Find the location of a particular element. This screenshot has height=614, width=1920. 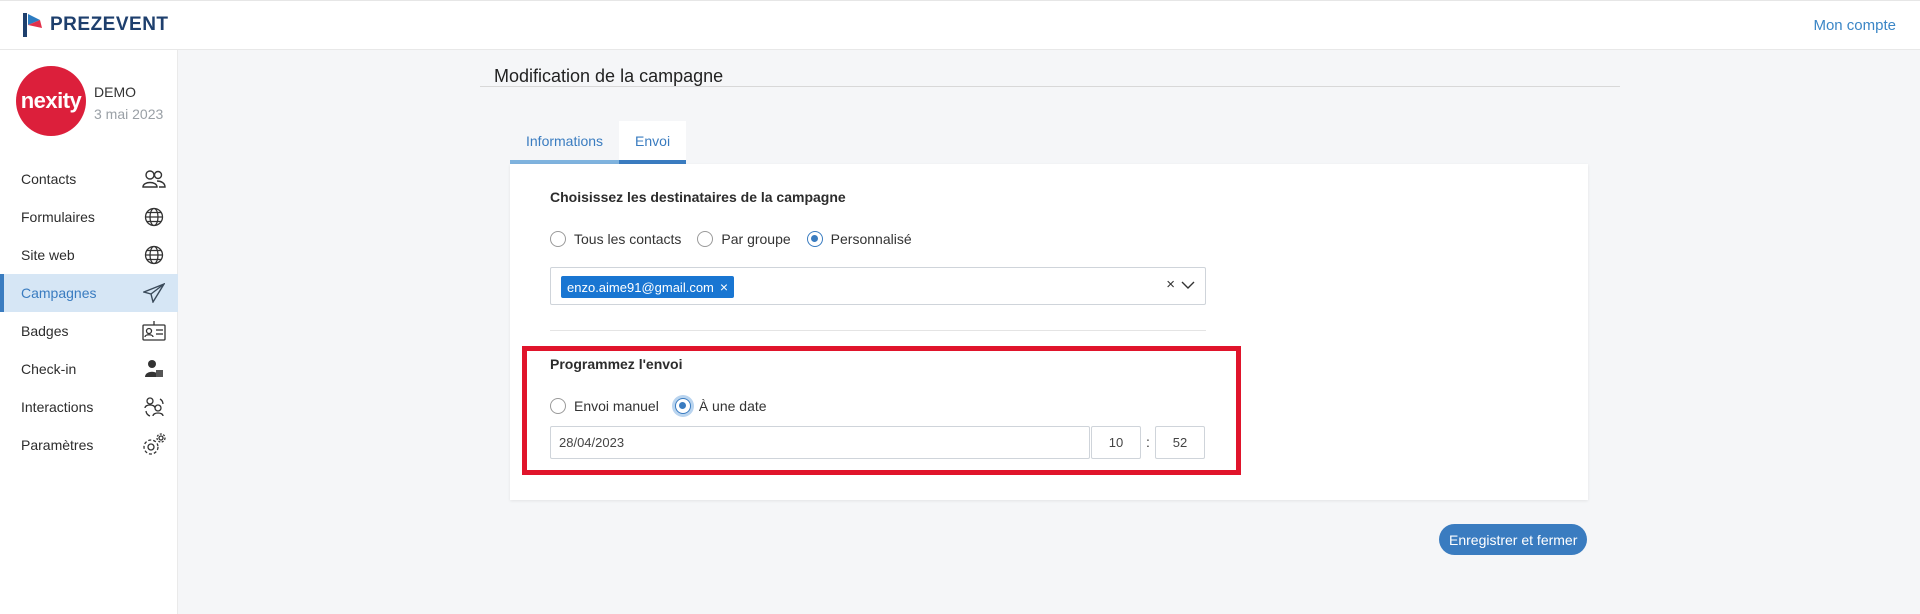

sidebar-item-label: Interactions is located at coordinates (57, 407).